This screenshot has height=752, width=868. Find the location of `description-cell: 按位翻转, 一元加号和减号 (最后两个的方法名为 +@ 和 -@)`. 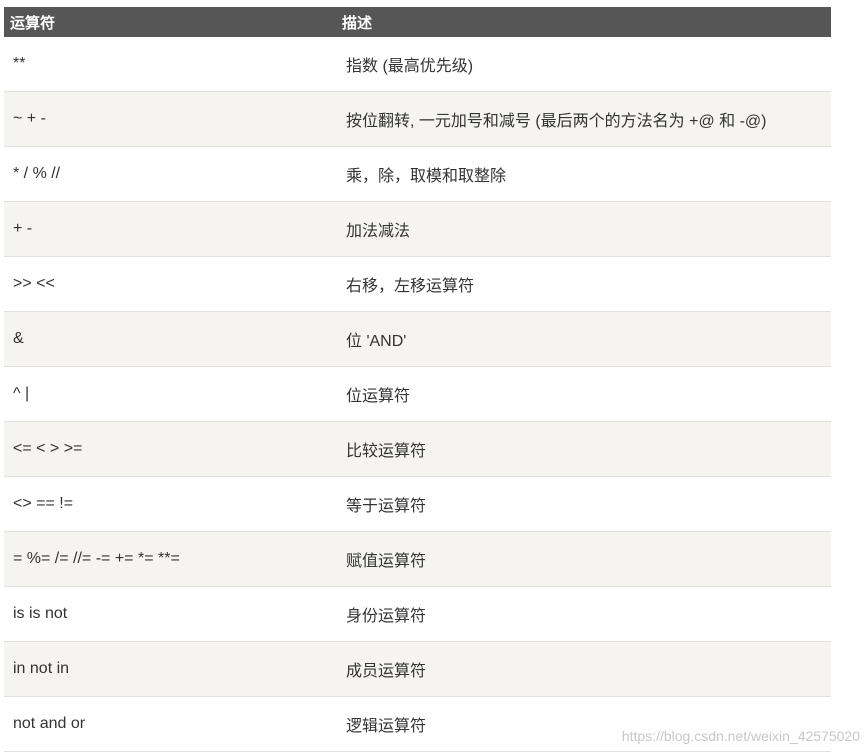

description-cell: 按位翻转, 一元加号和减号 (最后两个的方法名为 +@ 和 -@) is located at coordinates (583, 119).